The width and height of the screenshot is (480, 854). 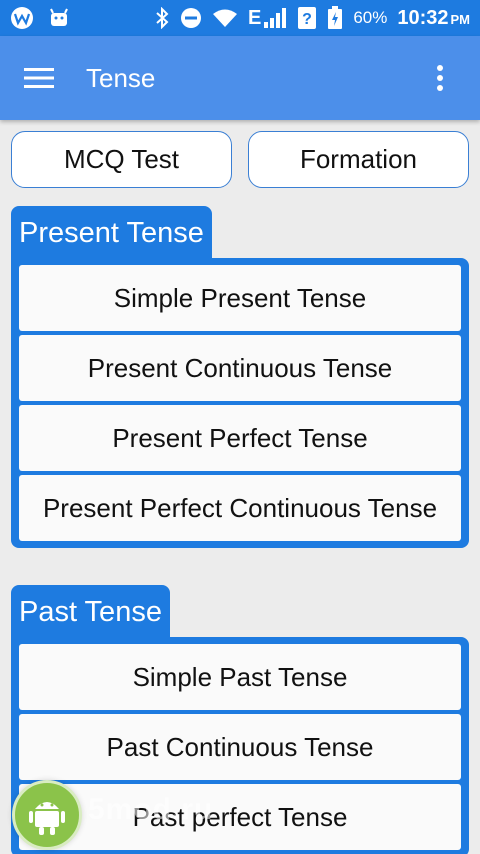 I want to click on list-item-past-continuous: Past Continuous Tense, so click(x=240, y=747).